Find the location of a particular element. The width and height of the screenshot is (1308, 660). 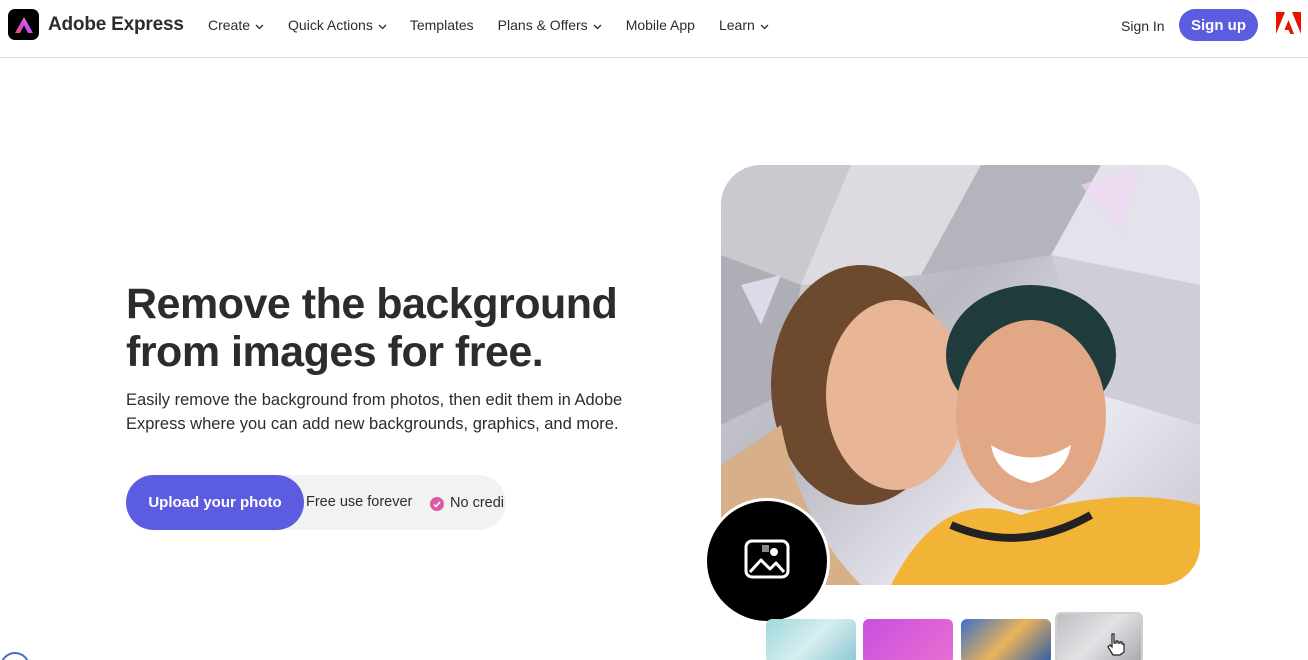

adobe-express-logo-icon is located at coordinates (23, 24).